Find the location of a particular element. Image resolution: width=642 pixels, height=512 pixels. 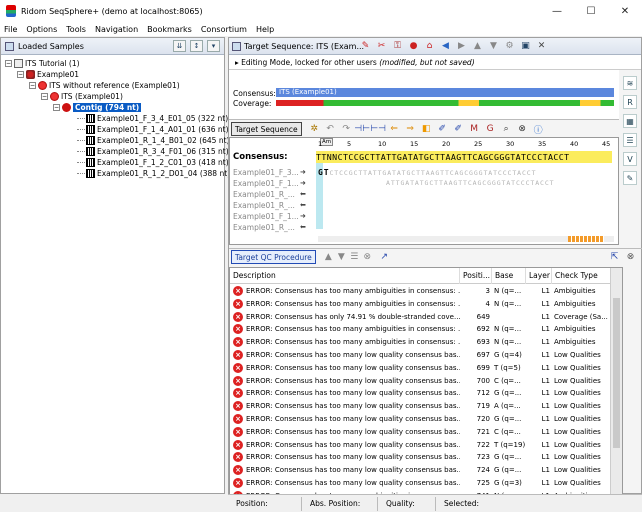

column-base: Base is located at coordinates (509, 276).